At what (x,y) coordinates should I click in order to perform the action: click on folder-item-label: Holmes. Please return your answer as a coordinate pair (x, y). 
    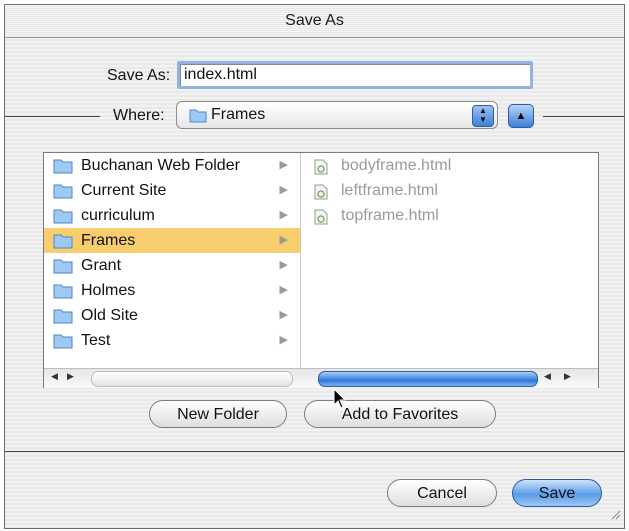
    Looking at the image, I should click on (108, 290).